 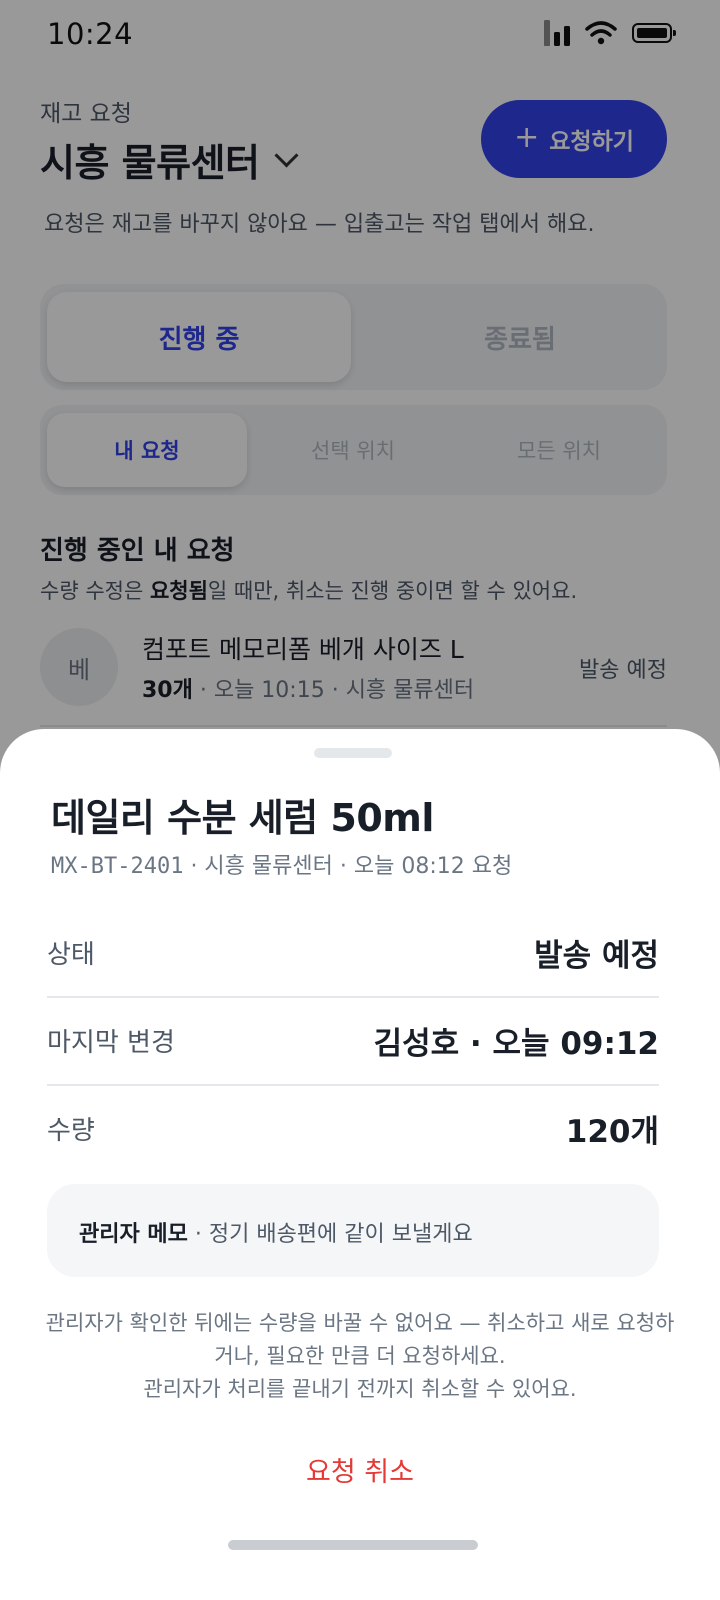 I want to click on memo-label: 관리자 메모, so click(x=133, y=1234).